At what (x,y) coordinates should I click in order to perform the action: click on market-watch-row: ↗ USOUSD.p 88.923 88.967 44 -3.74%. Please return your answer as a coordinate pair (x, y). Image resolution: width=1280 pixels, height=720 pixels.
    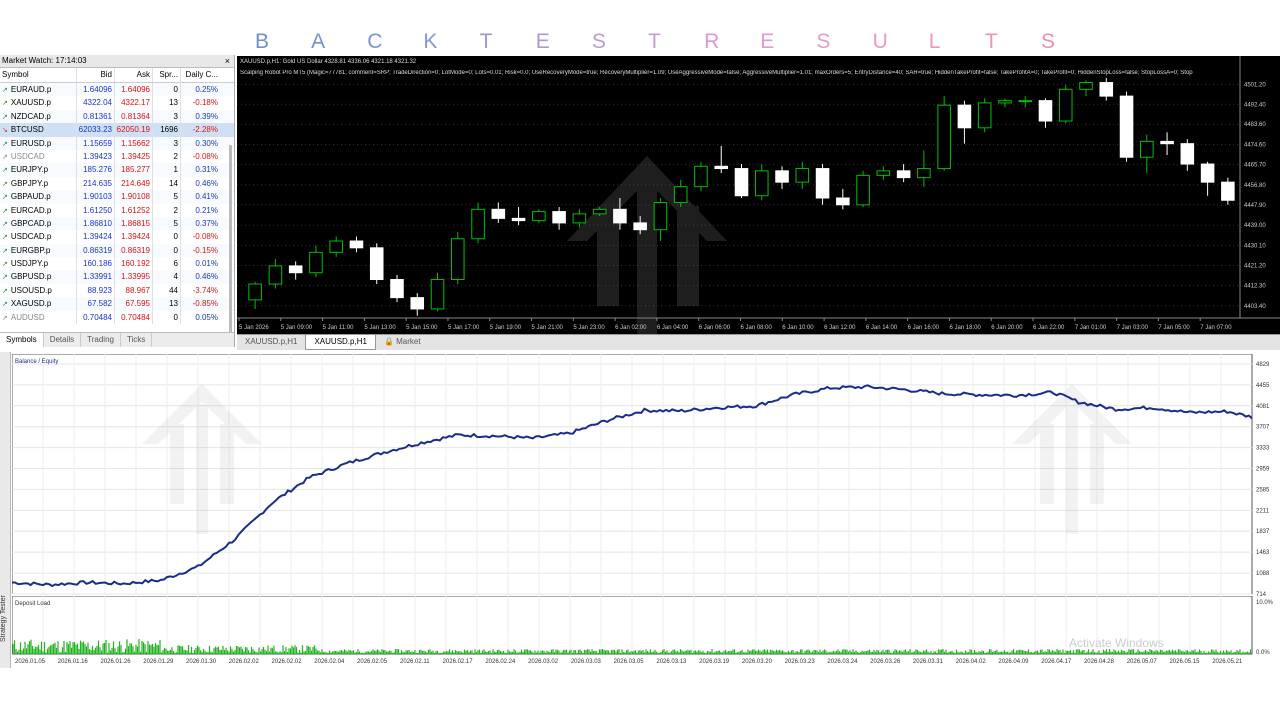
    Looking at the image, I should click on (117, 290).